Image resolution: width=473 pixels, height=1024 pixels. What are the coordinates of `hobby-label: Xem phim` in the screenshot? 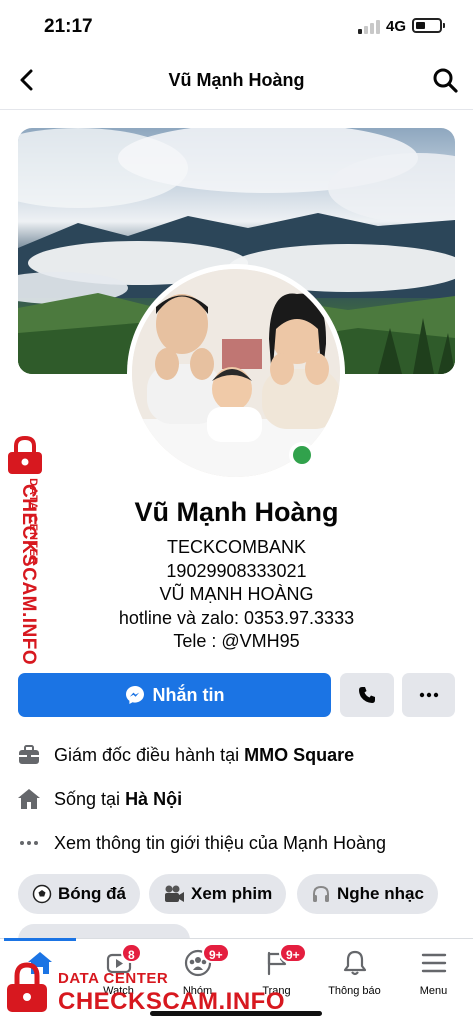 It's located at (232, 893).